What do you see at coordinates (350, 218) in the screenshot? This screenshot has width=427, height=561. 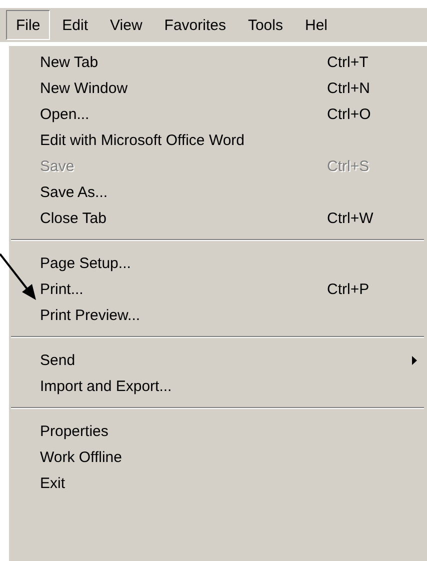 I see `shortcut-label: Ctrl+W` at bounding box center [350, 218].